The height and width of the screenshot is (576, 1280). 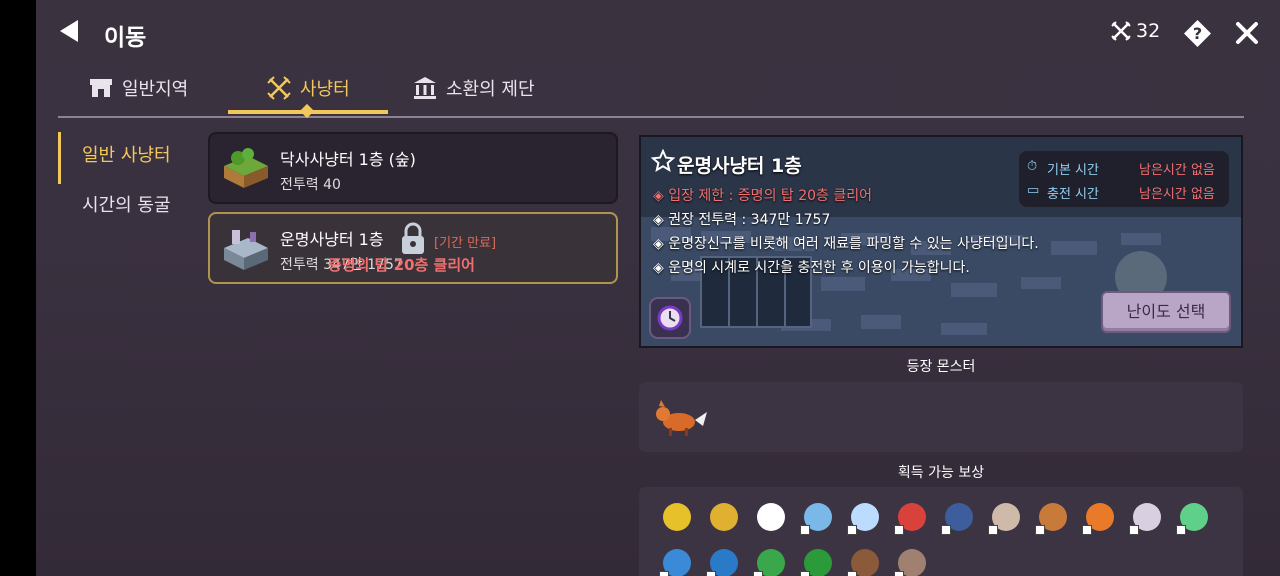 I want to click on tab-hunting-ground: 사냥터, so click(x=308, y=88).